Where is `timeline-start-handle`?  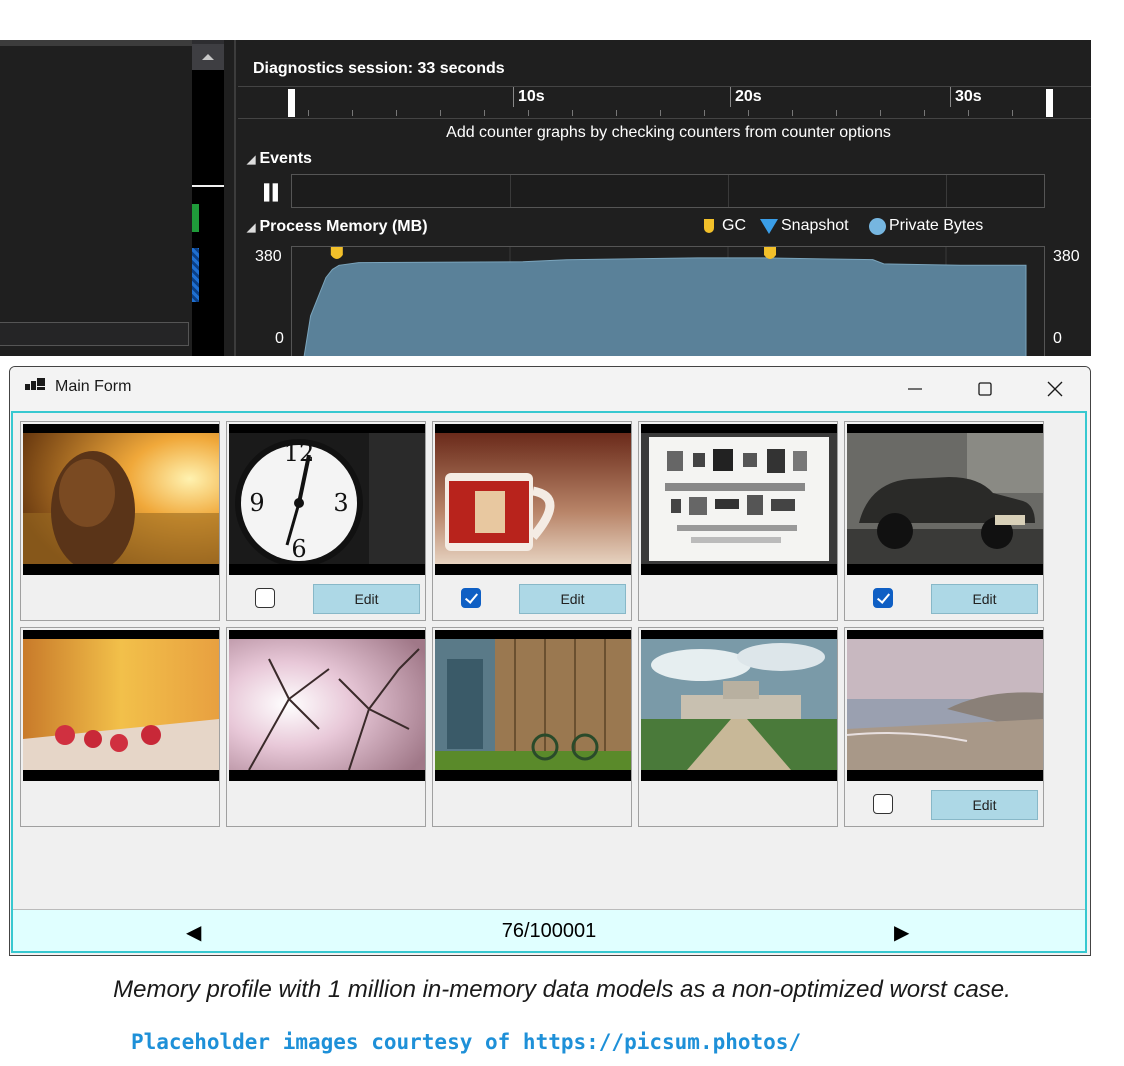
timeline-start-handle is located at coordinates (291, 103).